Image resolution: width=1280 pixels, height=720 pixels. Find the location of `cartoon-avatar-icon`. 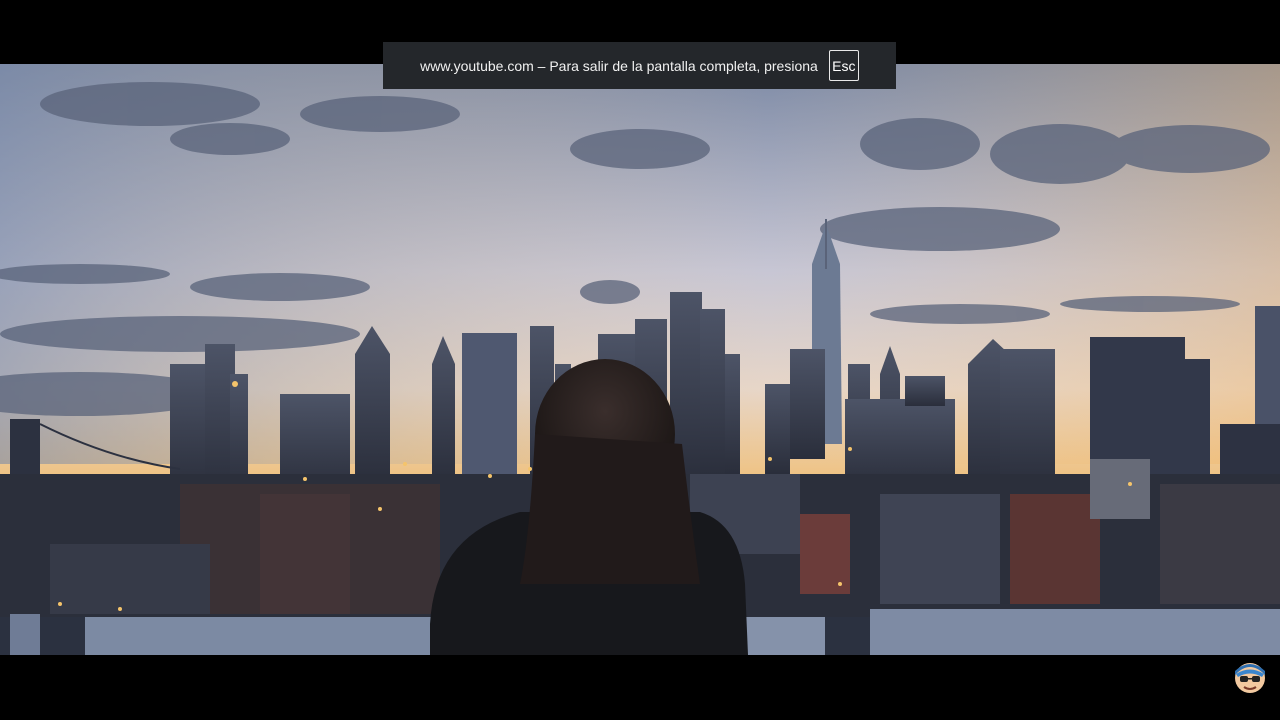

cartoon-avatar-icon is located at coordinates (1250, 677).